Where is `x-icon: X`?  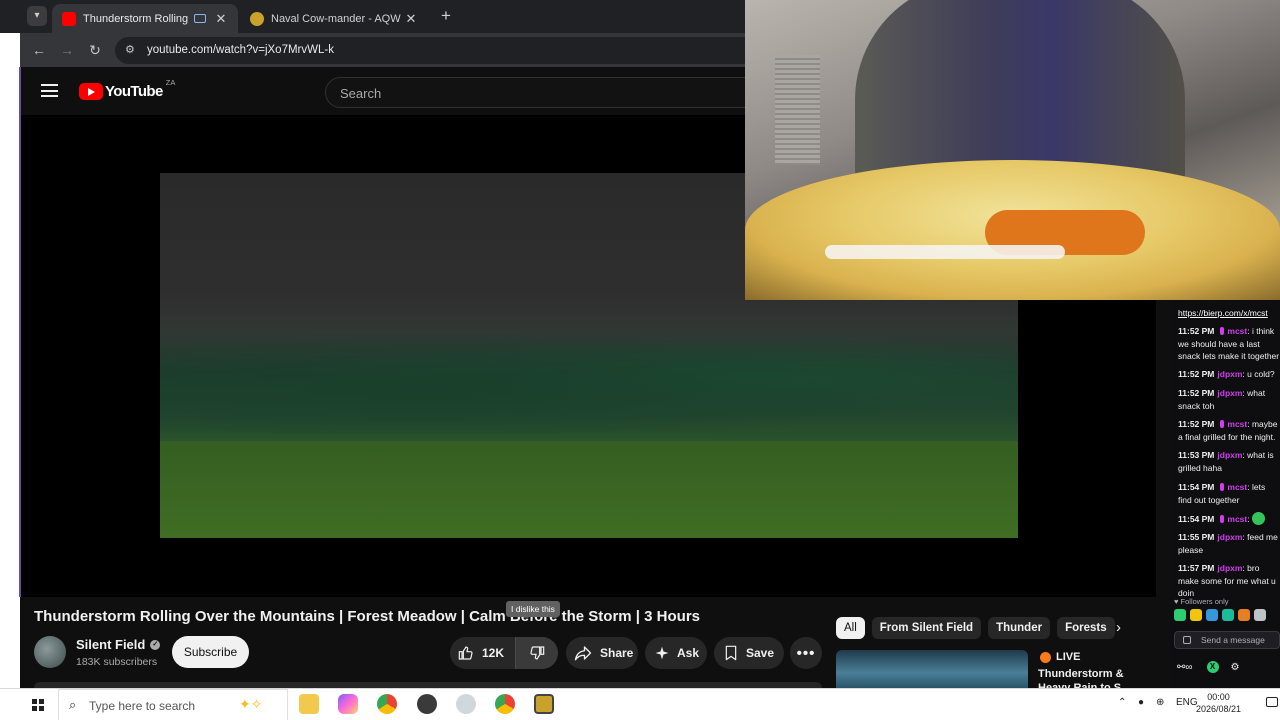
x-icon: X is located at coordinates (1212, 667).